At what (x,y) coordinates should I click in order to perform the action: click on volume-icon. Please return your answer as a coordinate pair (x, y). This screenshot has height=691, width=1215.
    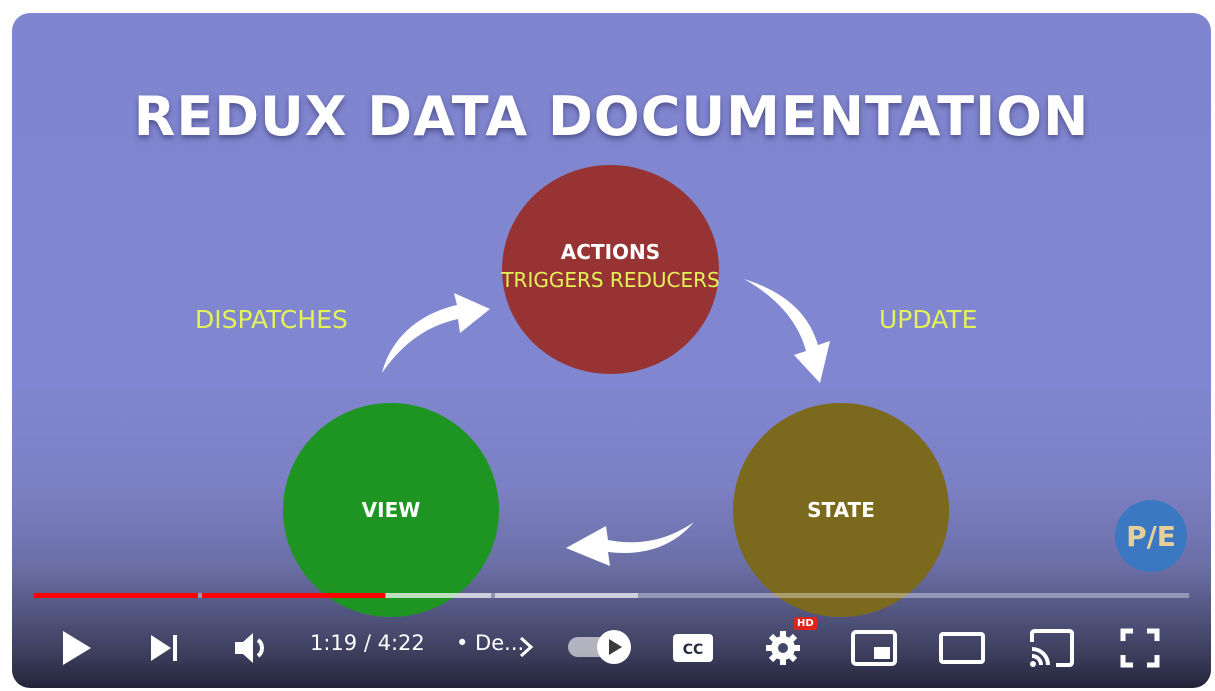
    Looking at the image, I should click on (249, 648).